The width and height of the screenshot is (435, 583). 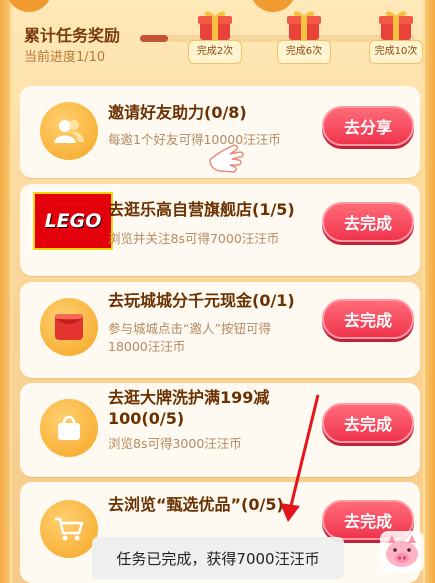 I want to click on share-button: 去分享, so click(x=368, y=126).